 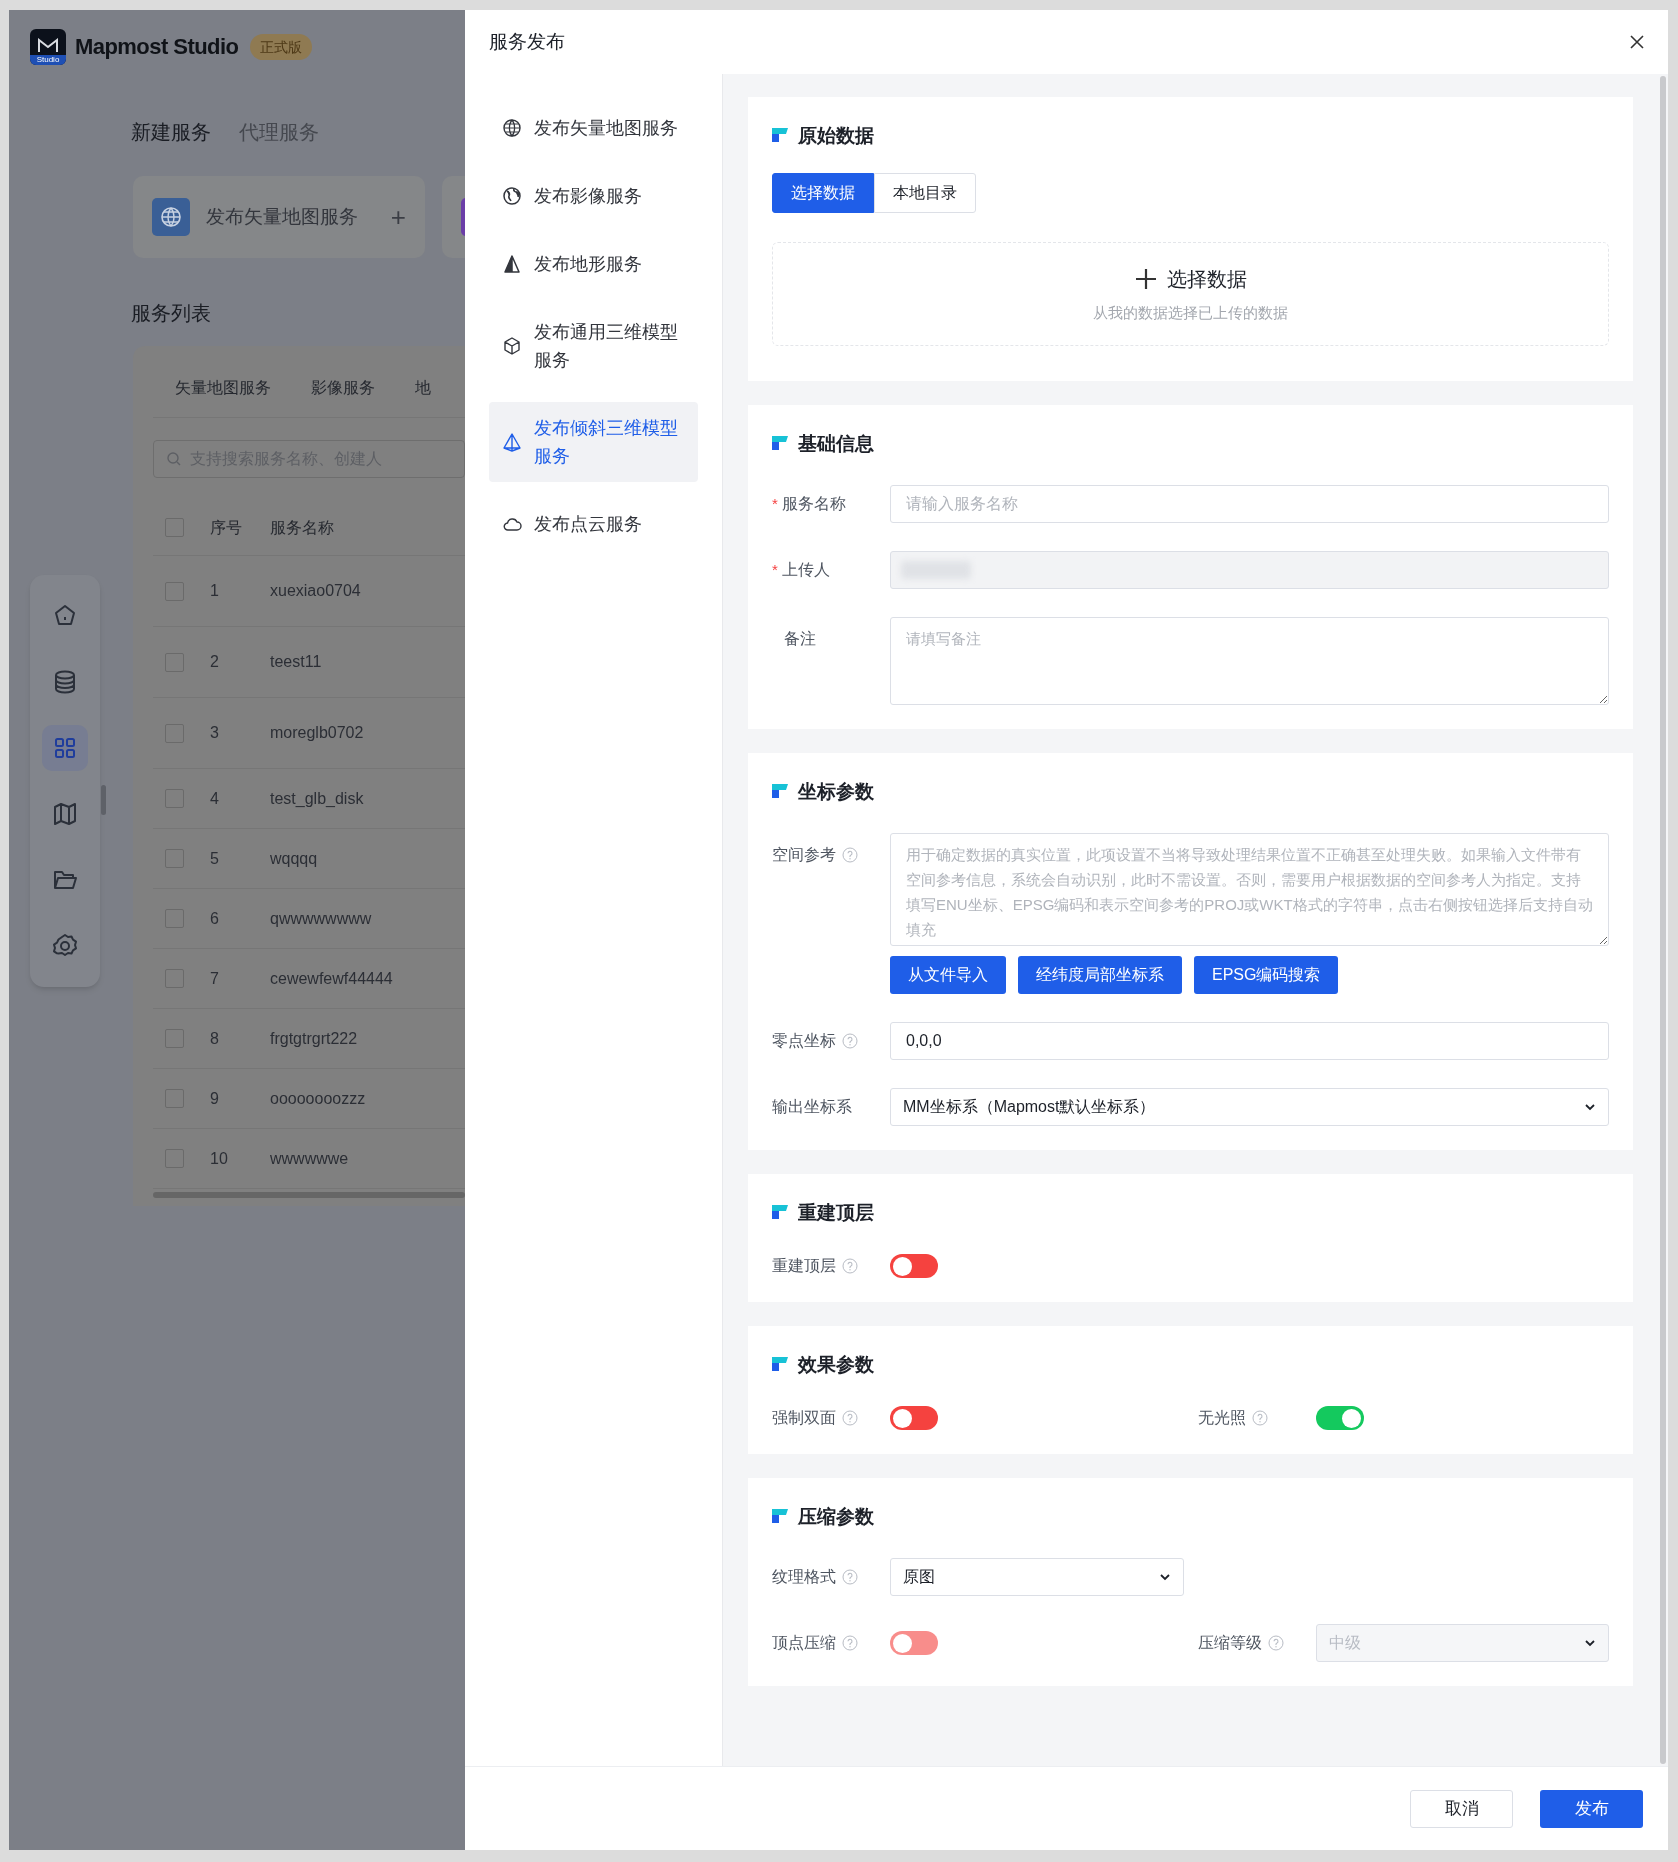 What do you see at coordinates (215, 733) in the screenshot?
I see `table-cell-text: 3` at bounding box center [215, 733].